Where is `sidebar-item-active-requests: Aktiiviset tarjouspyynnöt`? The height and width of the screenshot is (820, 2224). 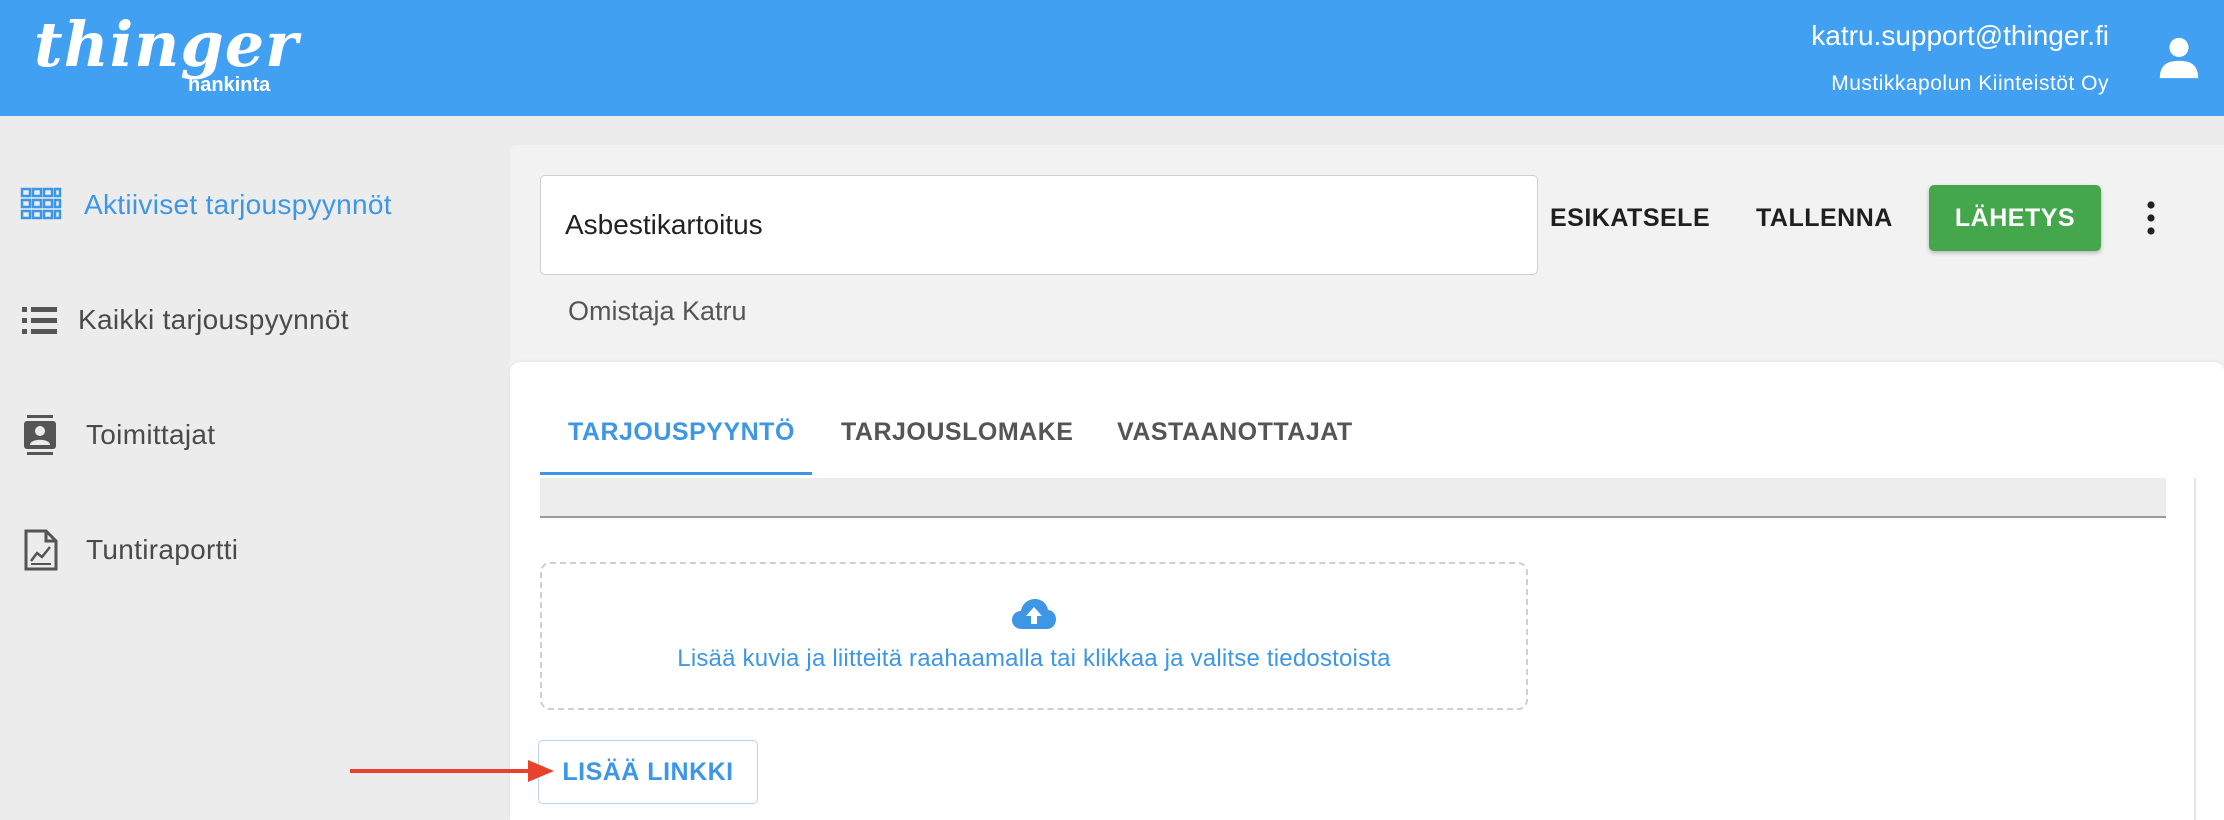
sidebar-item-active-requests: Aktiiviset tarjouspyynnöt is located at coordinates (254, 205).